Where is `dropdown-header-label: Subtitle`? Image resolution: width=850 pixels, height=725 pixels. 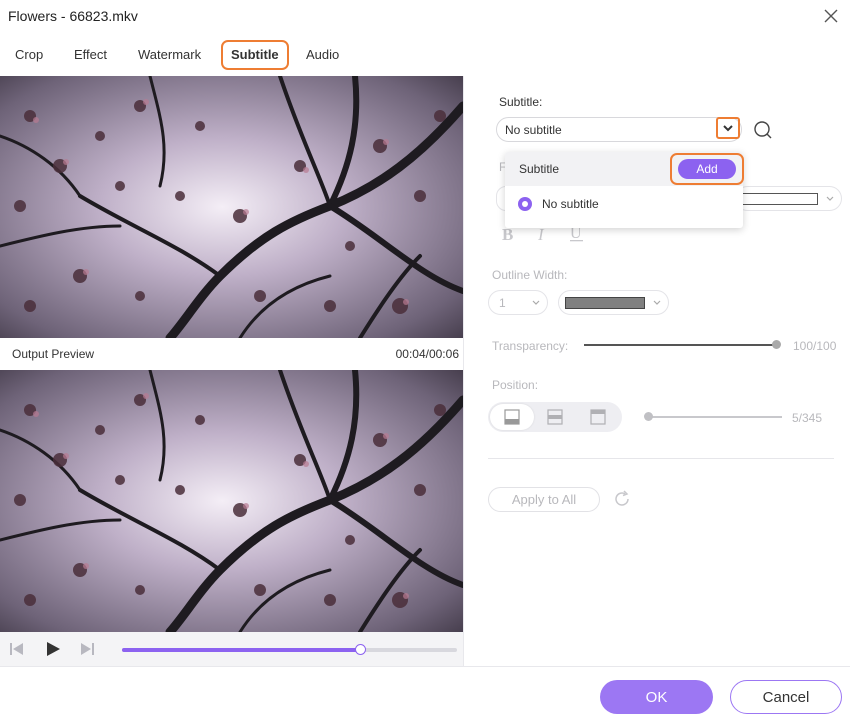 dropdown-header-label: Subtitle is located at coordinates (539, 169).